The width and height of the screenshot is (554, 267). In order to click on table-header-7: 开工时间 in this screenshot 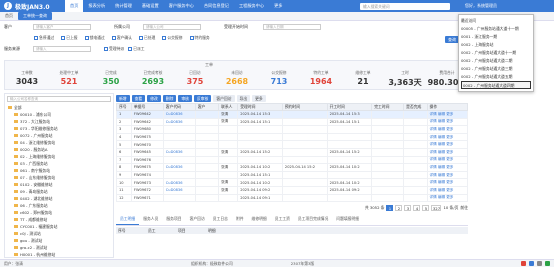, I will do `click(349, 107)`.